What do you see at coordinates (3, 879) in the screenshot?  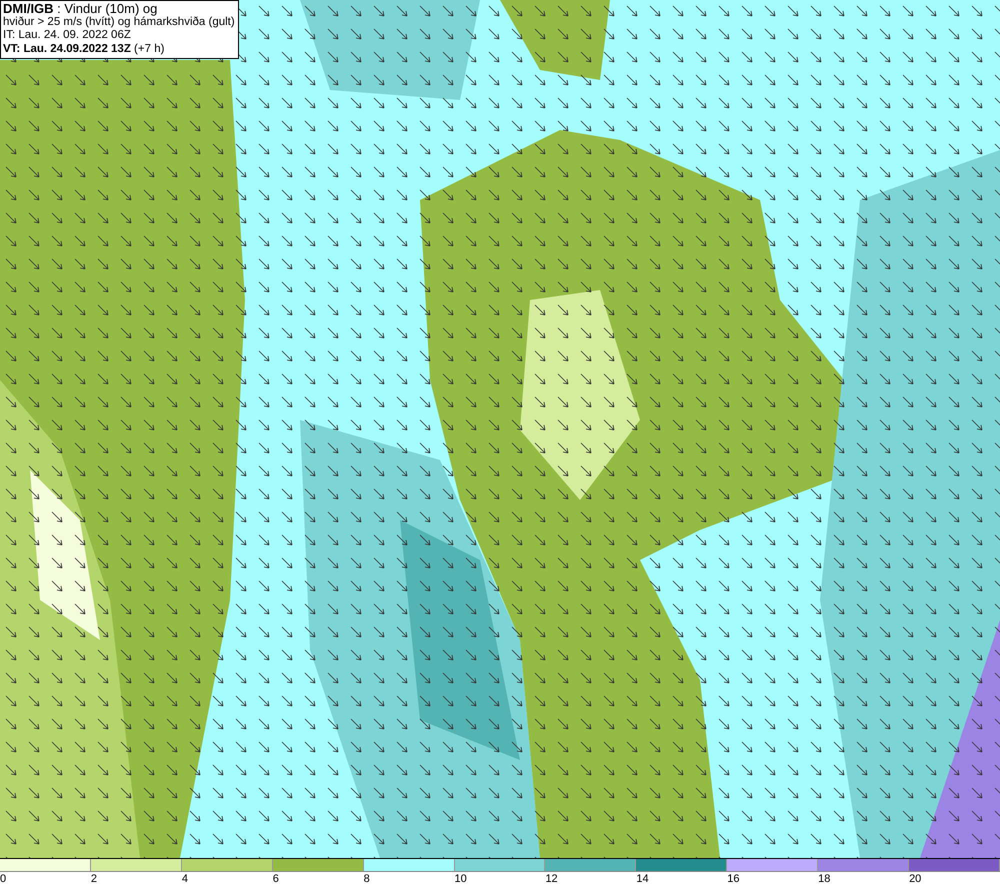 I see `legend-label: 0` at bounding box center [3, 879].